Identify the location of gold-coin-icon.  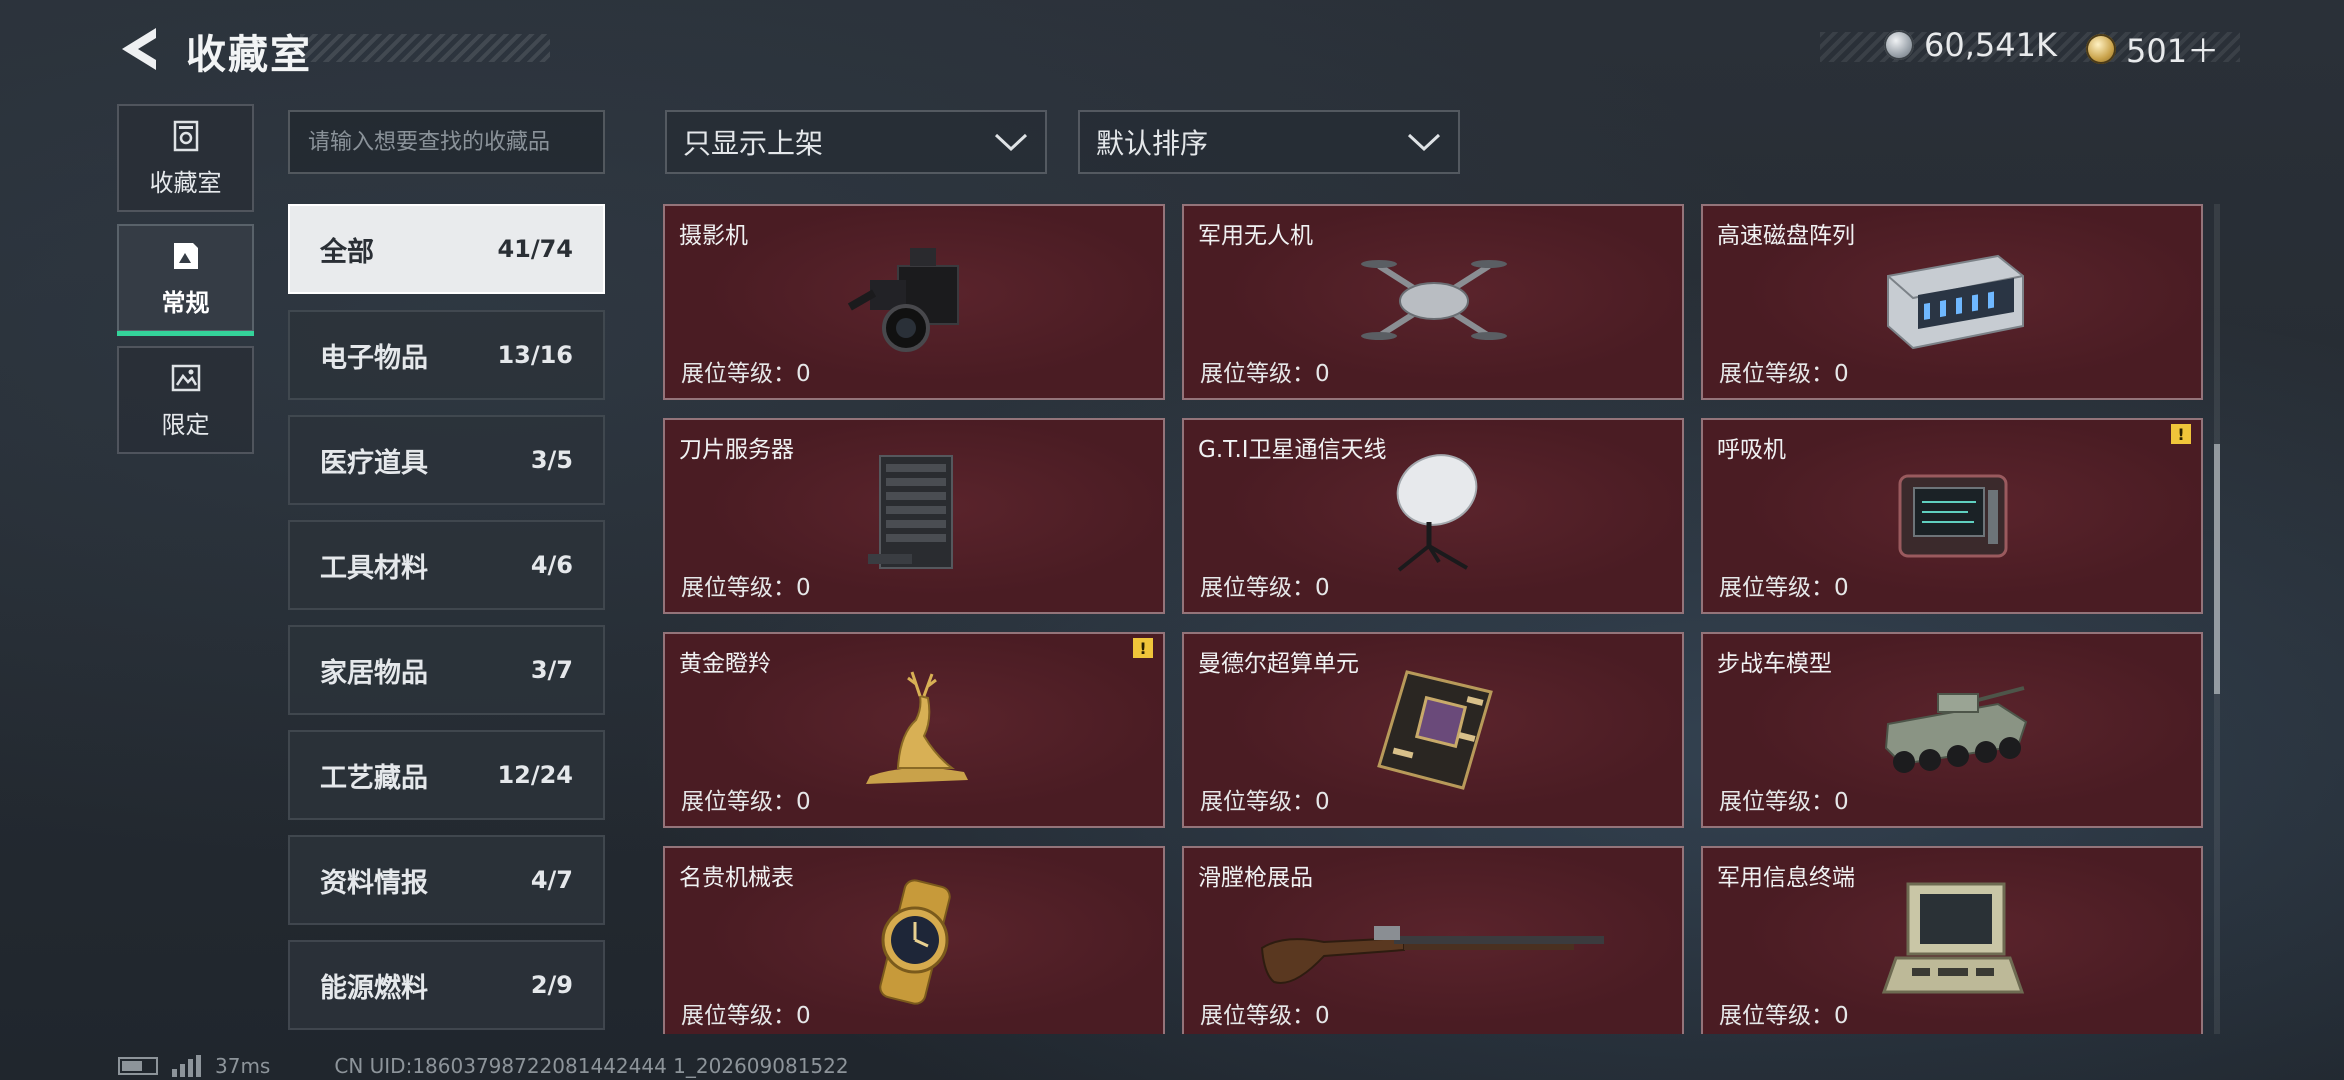
(2101, 49).